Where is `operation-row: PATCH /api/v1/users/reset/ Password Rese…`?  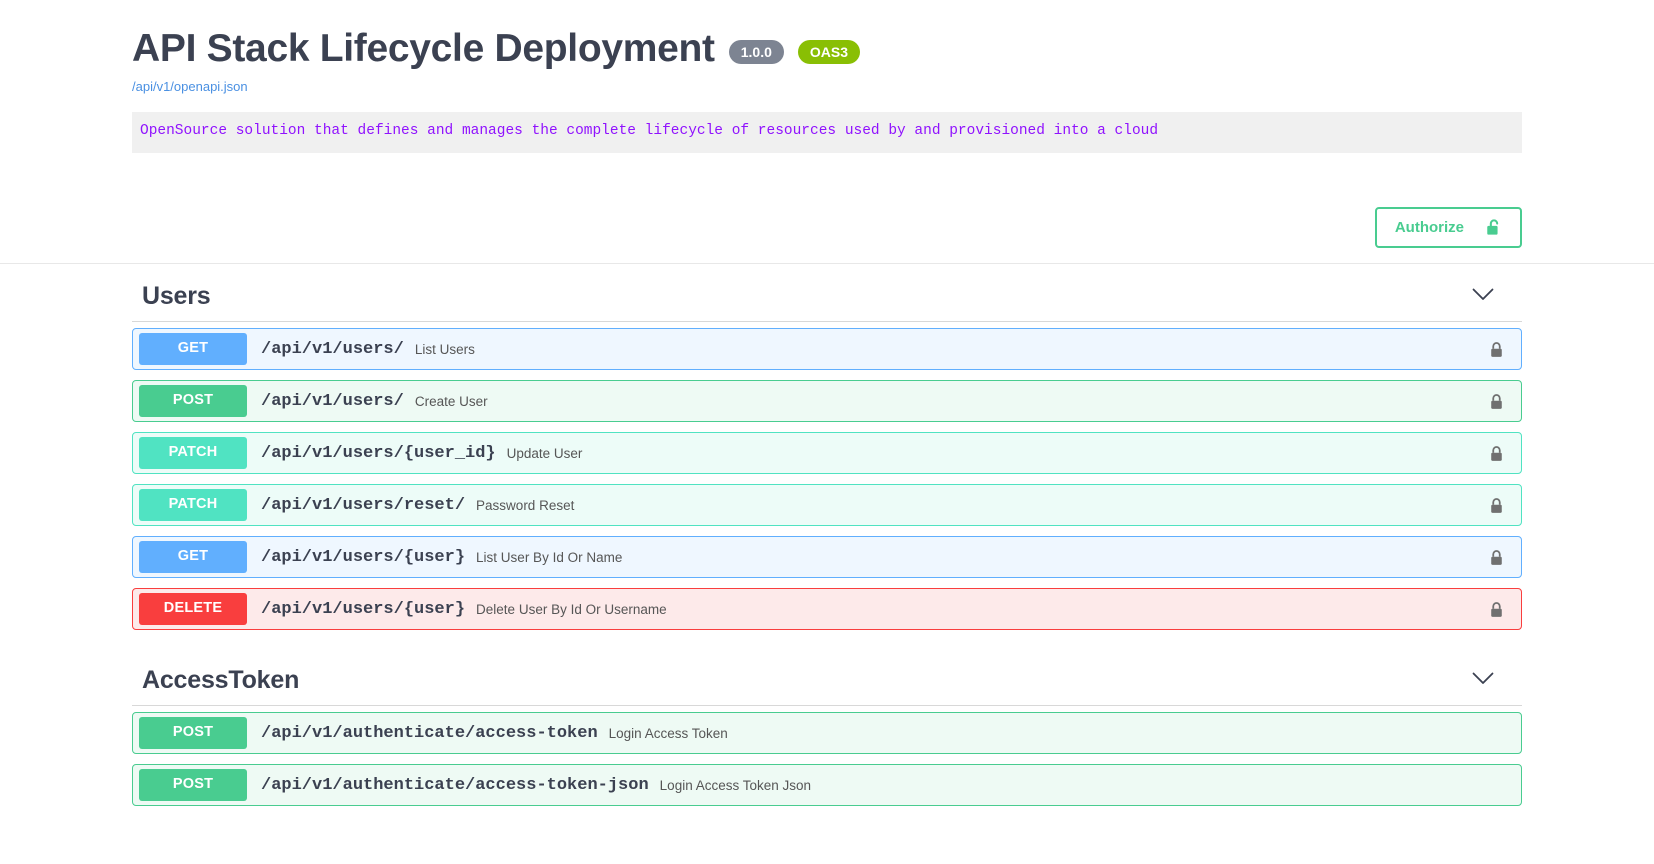 operation-row: PATCH /api/v1/users/reset/ Password Rese… is located at coordinates (827, 505).